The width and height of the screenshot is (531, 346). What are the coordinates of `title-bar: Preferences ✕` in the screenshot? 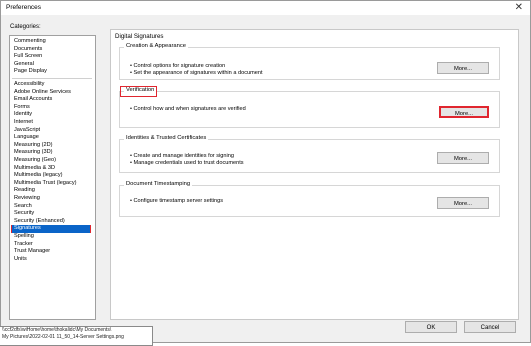 It's located at (265, 8).